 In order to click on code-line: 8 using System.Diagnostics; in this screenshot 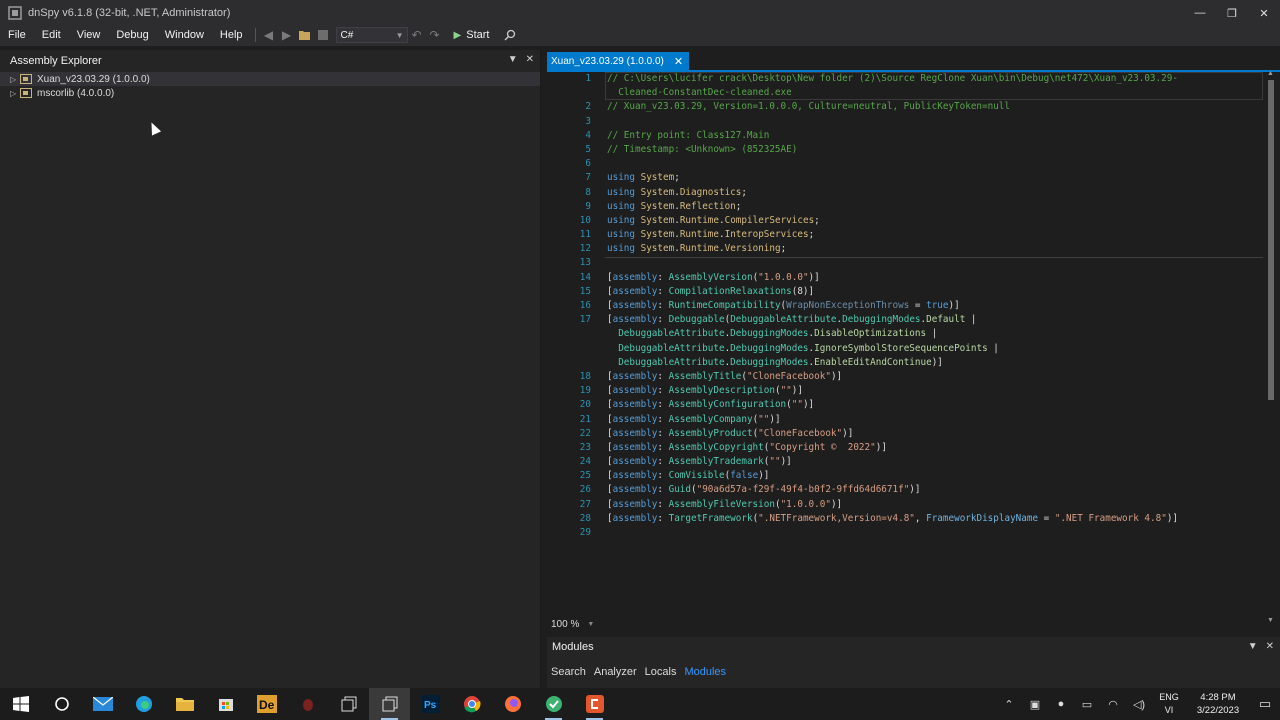, I will do `click(906, 193)`.